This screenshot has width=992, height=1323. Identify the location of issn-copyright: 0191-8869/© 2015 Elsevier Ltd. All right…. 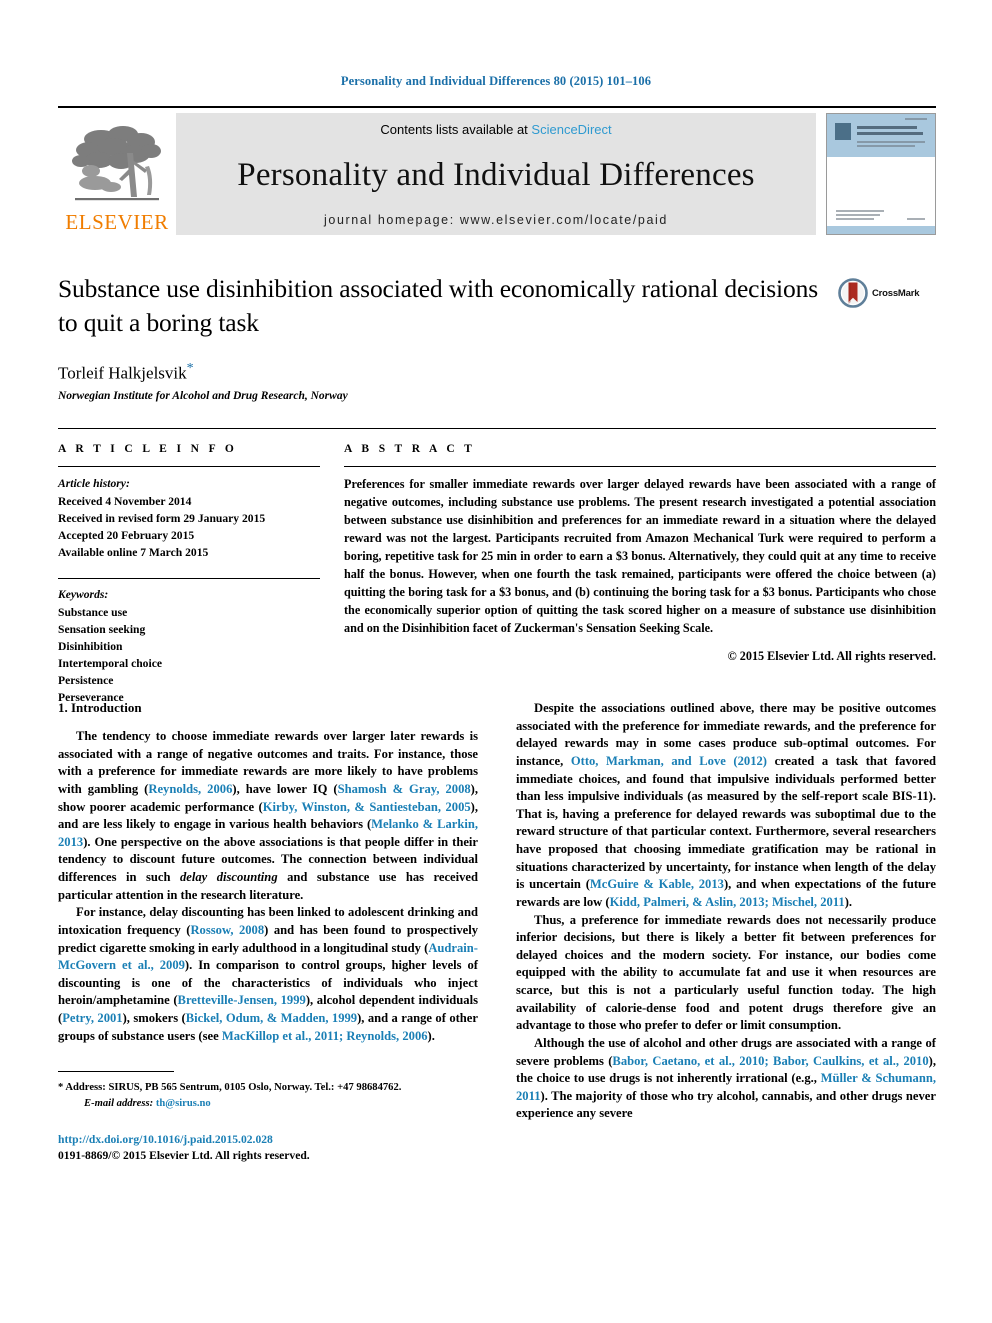
(184, 1156).